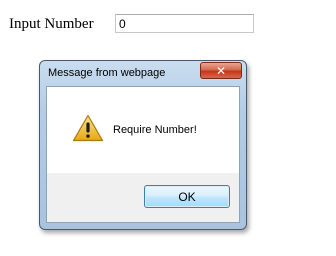  I want to click on close-icon: ✕, so click(221, 70).